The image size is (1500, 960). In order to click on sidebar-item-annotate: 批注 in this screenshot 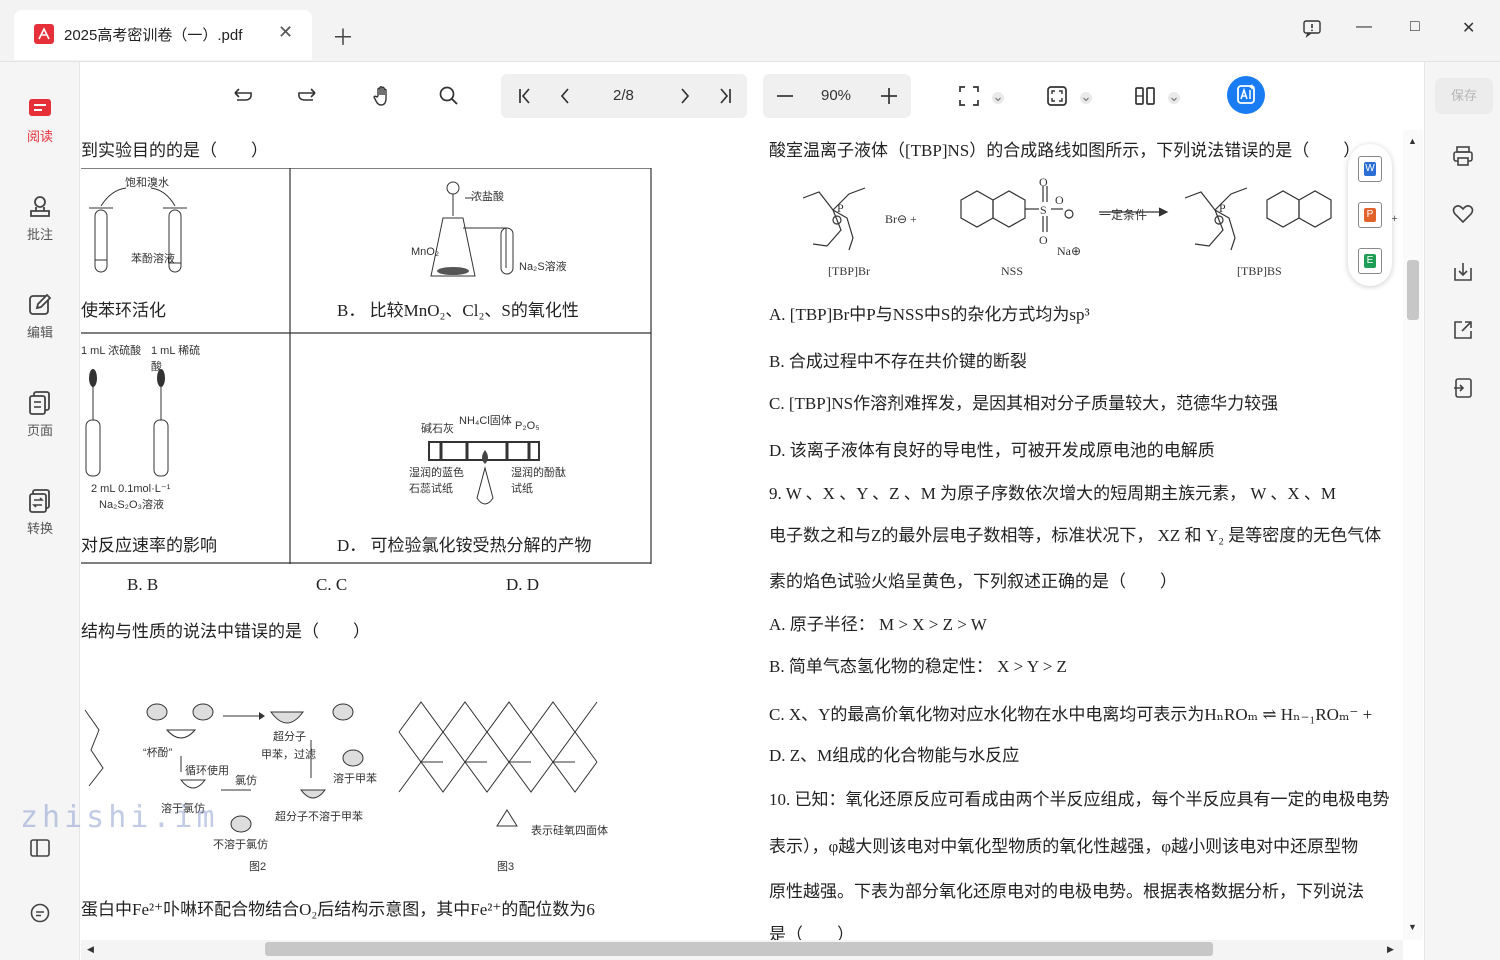, I will do `click(40, 225)`.